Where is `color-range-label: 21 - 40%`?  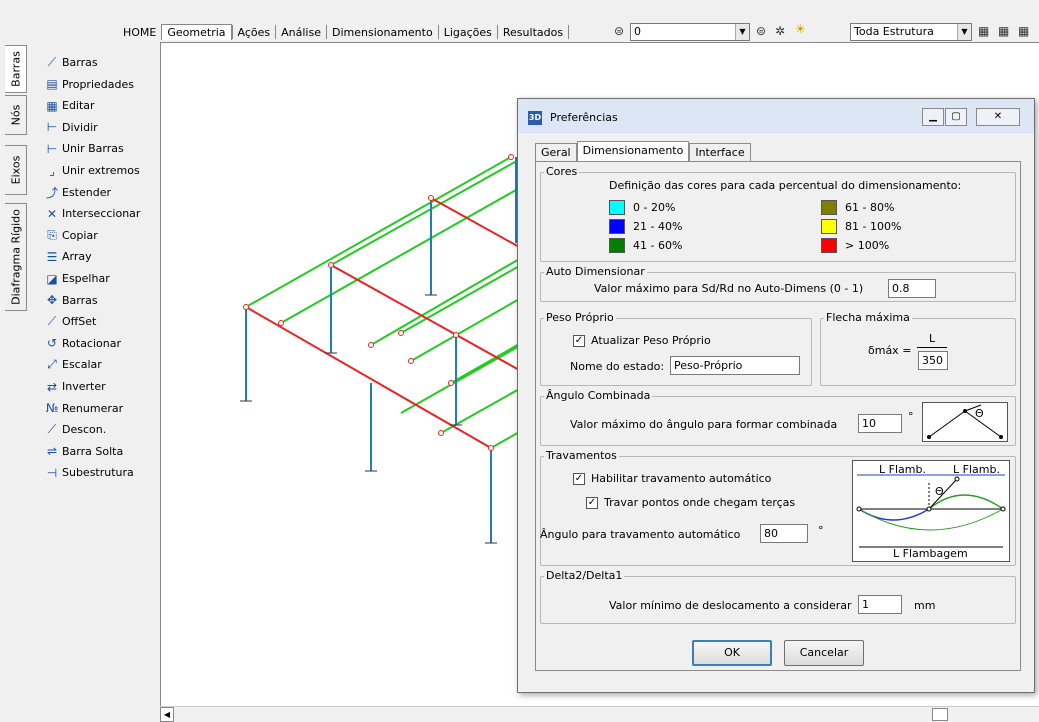
color-range-label: 21 - 40% is located at coordinates (658, 226).